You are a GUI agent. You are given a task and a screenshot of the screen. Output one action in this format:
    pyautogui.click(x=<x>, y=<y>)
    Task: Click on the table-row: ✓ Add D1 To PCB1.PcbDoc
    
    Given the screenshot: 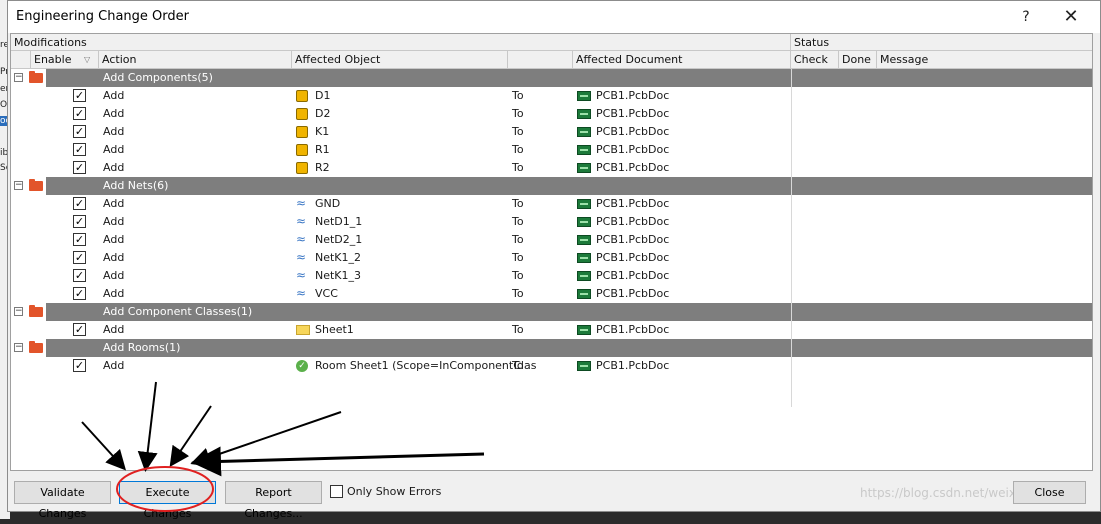 What is the action you would take?
    pyautogui.click(x=551, y=96)
    